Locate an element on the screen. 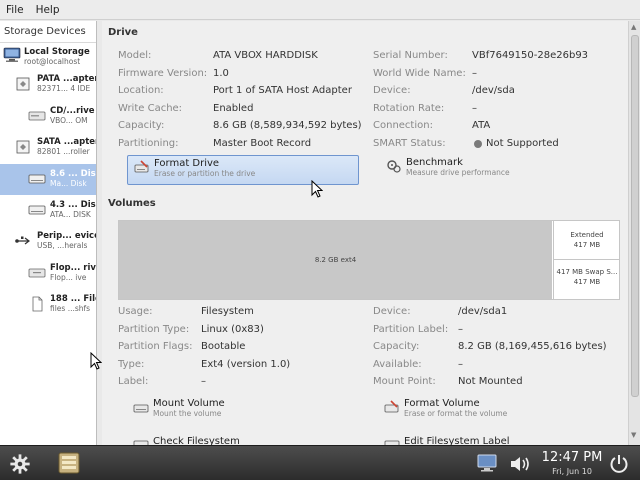  drive-serial-value: VBf7649150-28e26b93 is located at coordinates (530, 55).